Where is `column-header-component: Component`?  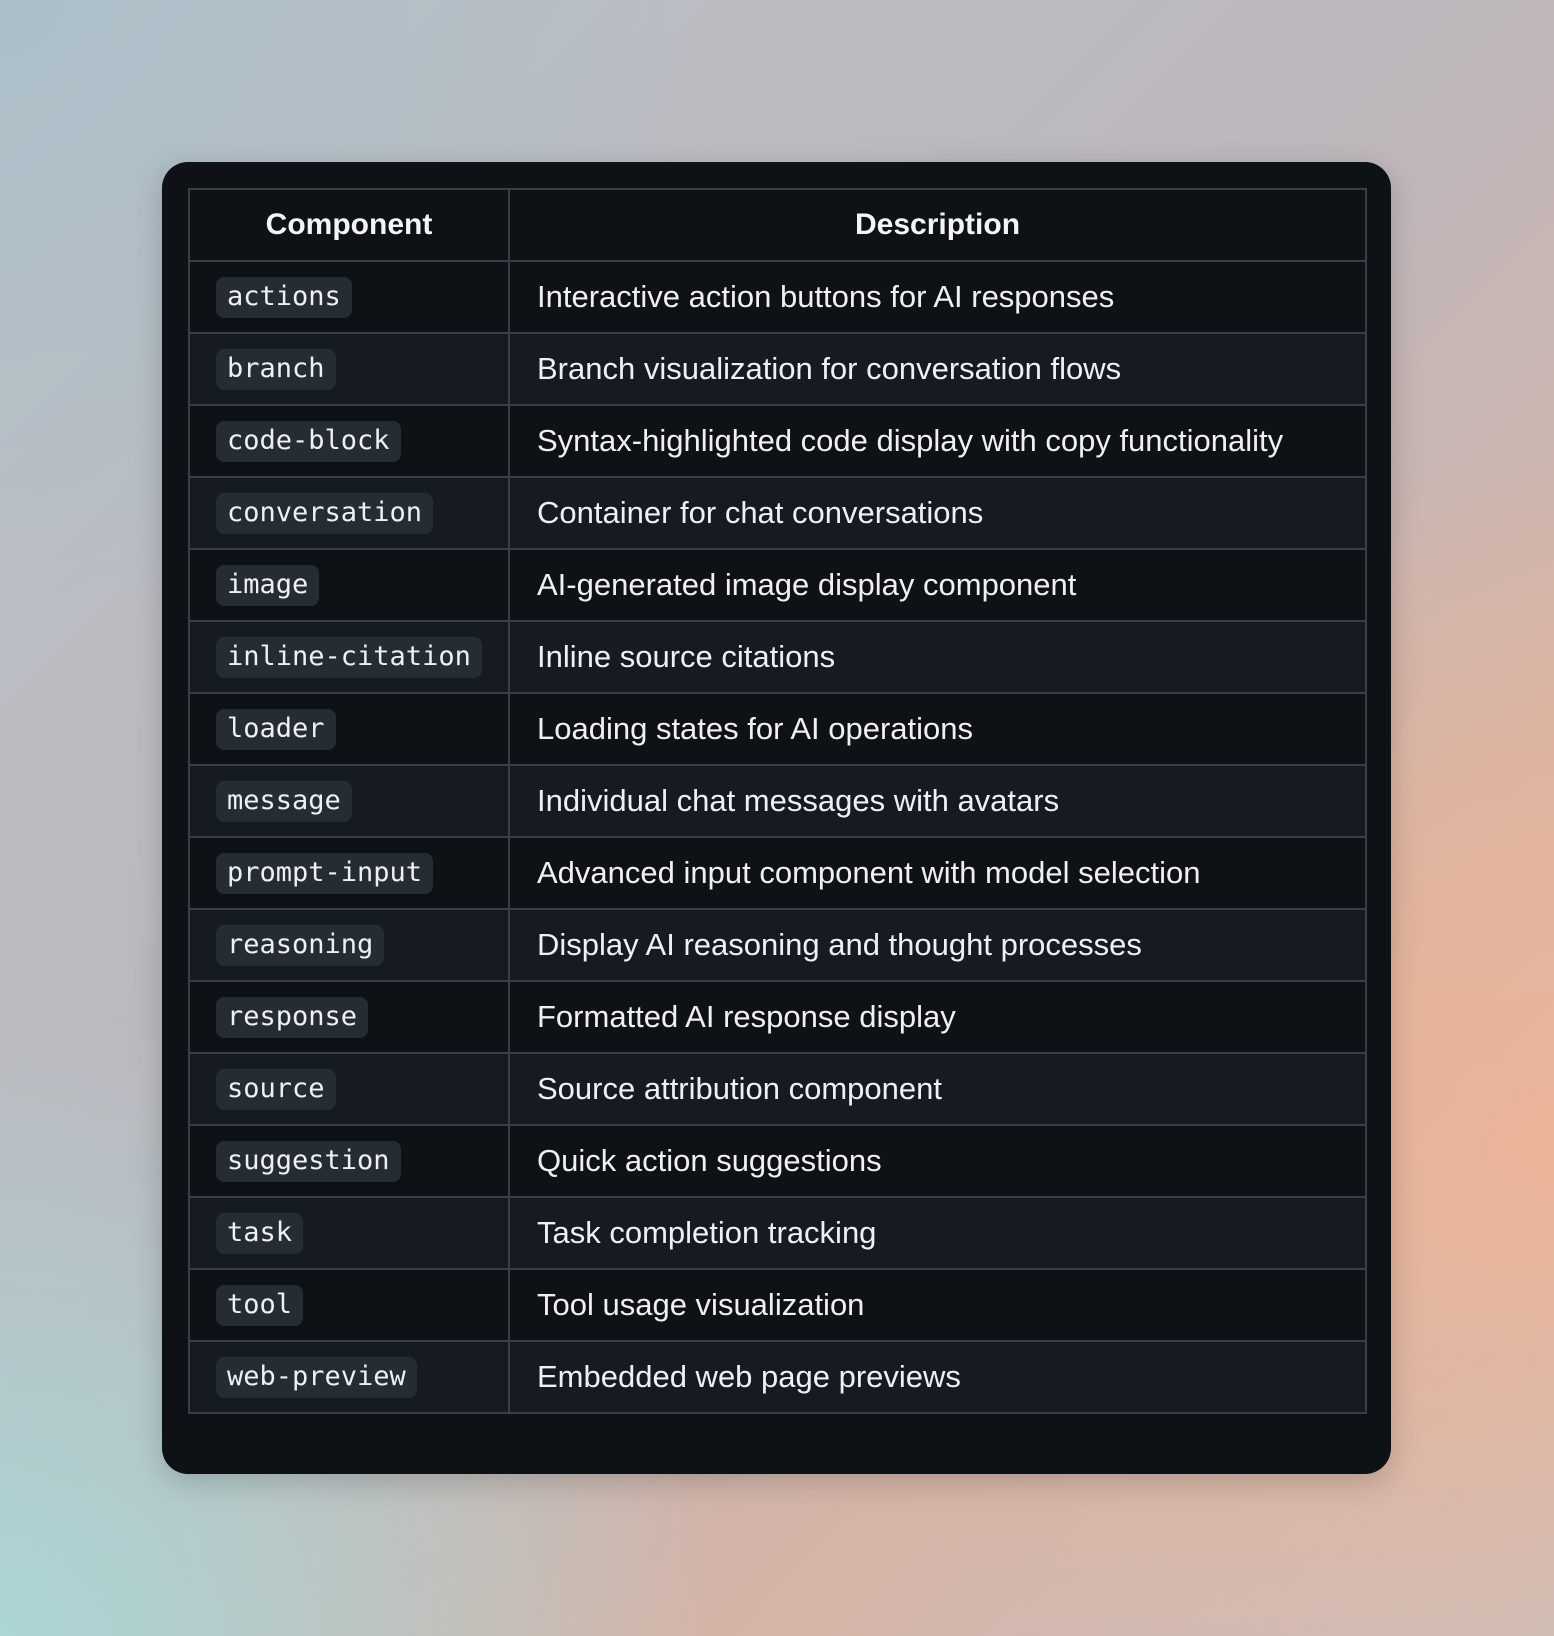 column-header-component: Component is located at coordinates (349, 225).